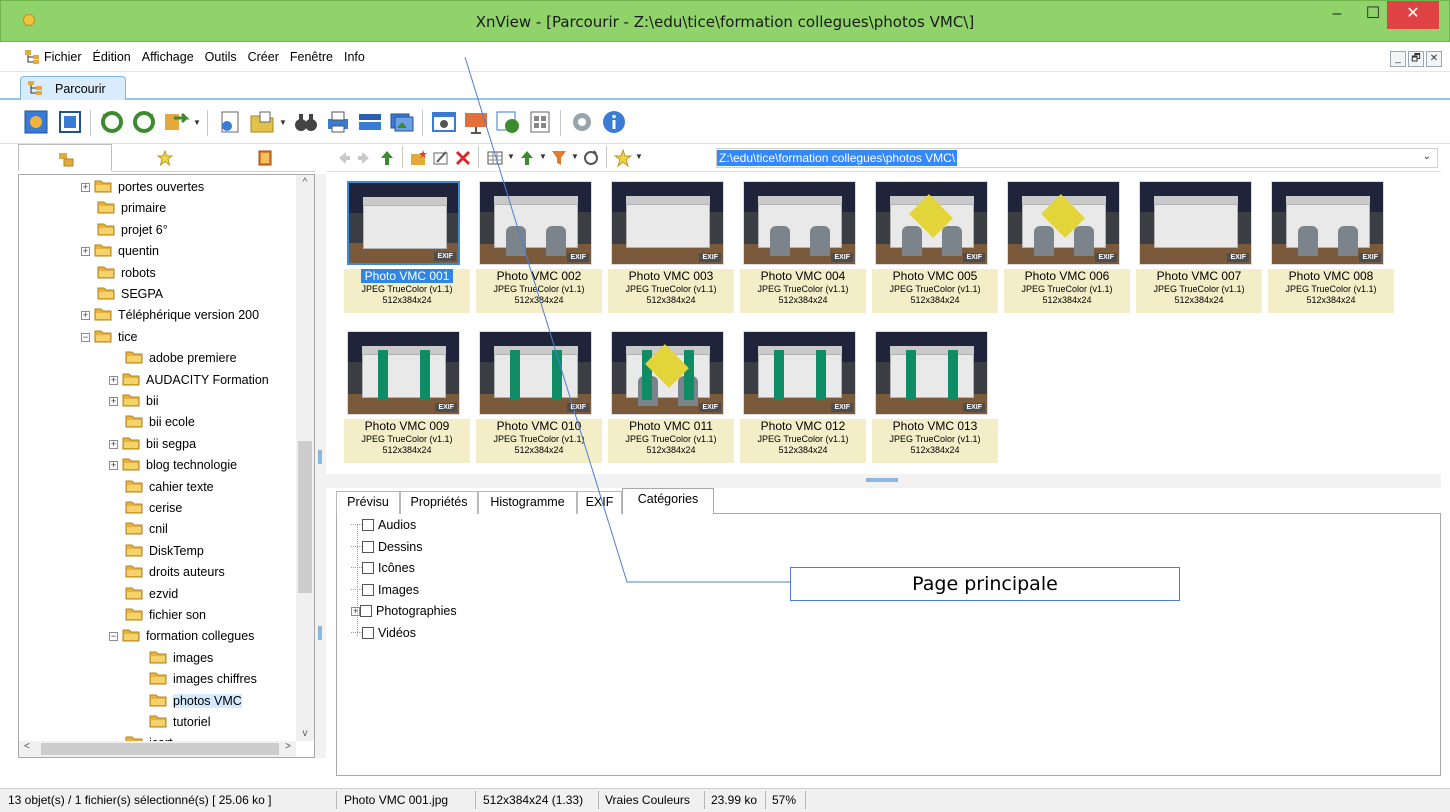 This screenshot has width=1450, height=812. I want to click on tree-folder-item: robots, so click(126, 273).